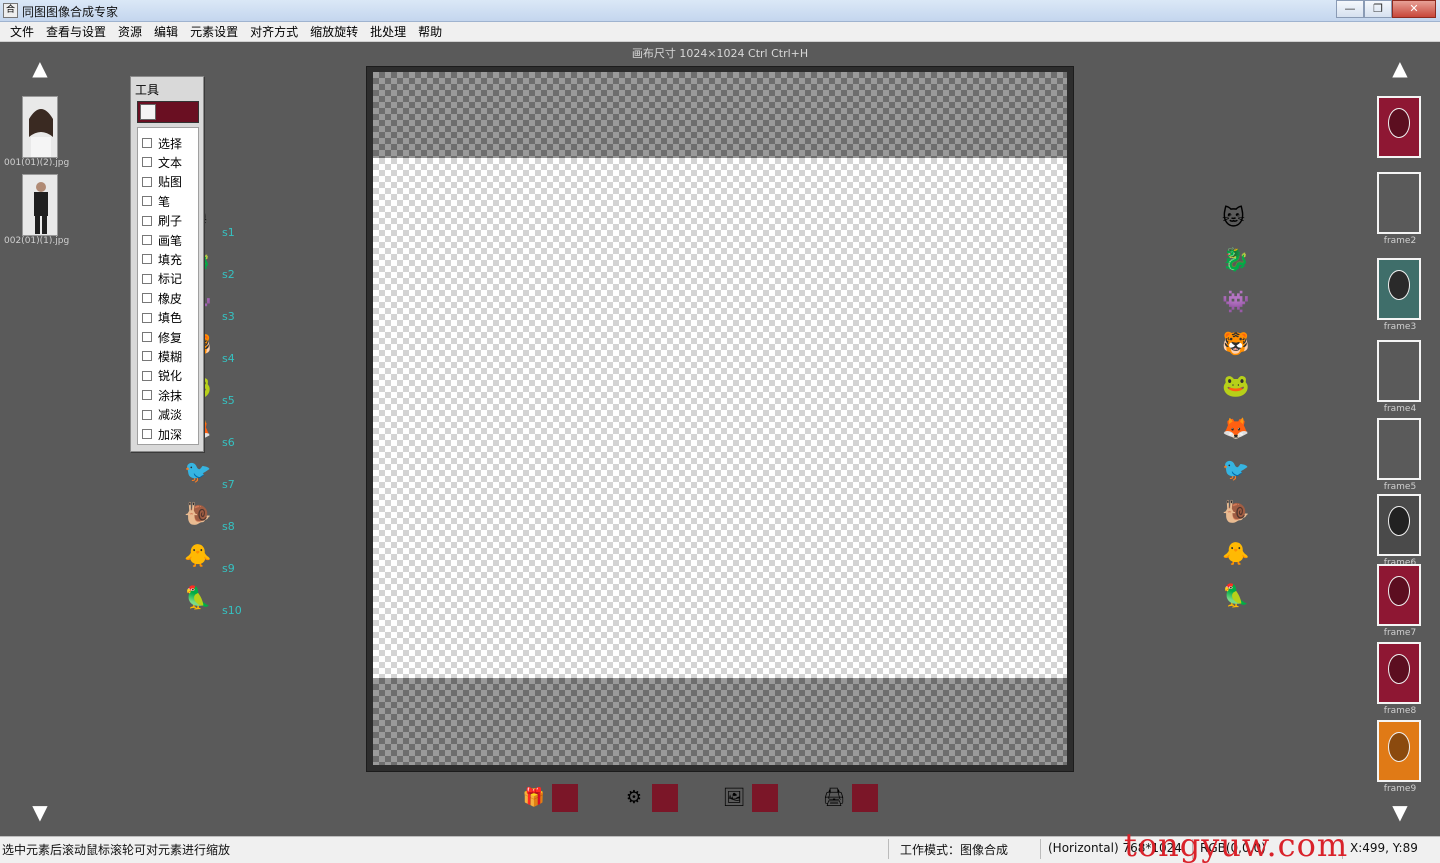 The width and height of the screenshot is (1440, 863). What do you see at coordinates (170, 415) in the screenshot?
I see `tool-option: 减淡` at bounding box center [170, 415].